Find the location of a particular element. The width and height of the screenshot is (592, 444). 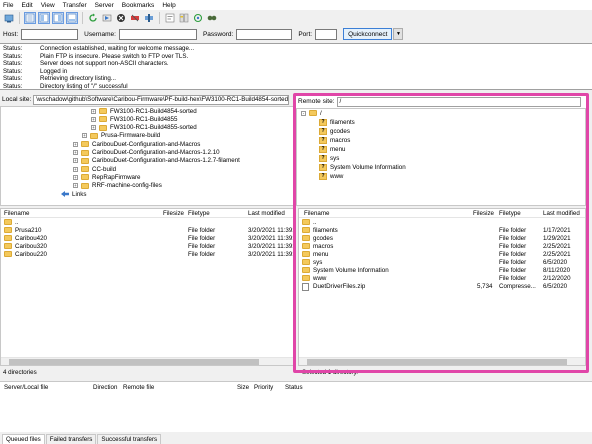

cancel-icon is located at coordinates (121, 18).